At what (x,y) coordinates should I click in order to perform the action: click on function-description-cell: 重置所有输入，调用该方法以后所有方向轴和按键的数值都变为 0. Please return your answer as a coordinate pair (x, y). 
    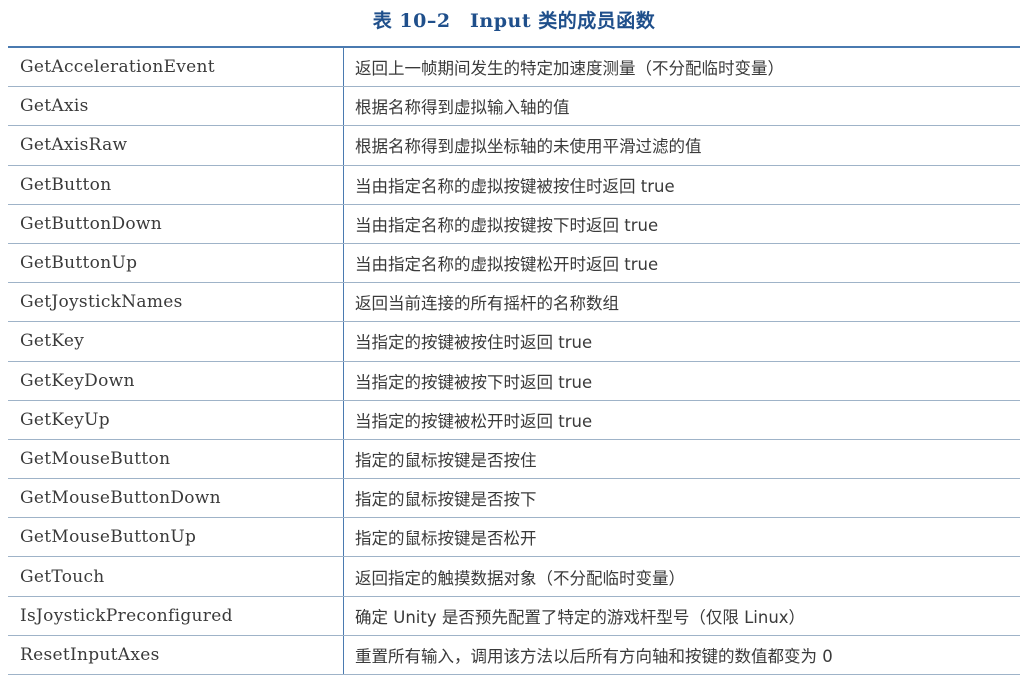
    Looking at the image, I should click on (681, 655).